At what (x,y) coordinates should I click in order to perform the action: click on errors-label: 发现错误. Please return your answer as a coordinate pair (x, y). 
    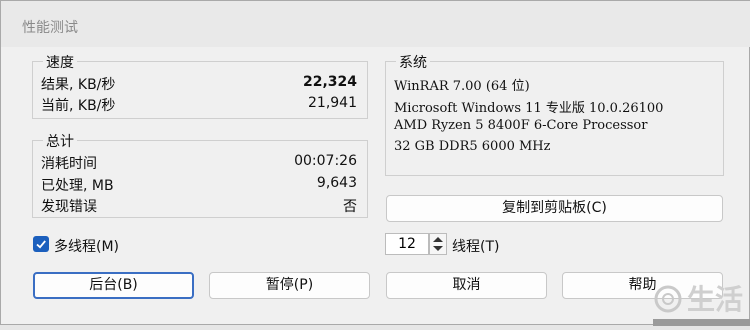
    Looking at the image, I should click on (69, 207).